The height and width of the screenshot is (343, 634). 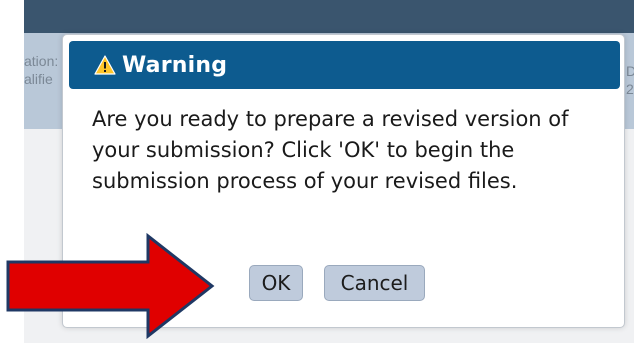 I want to click on app-header, so click(x=329, y=16).